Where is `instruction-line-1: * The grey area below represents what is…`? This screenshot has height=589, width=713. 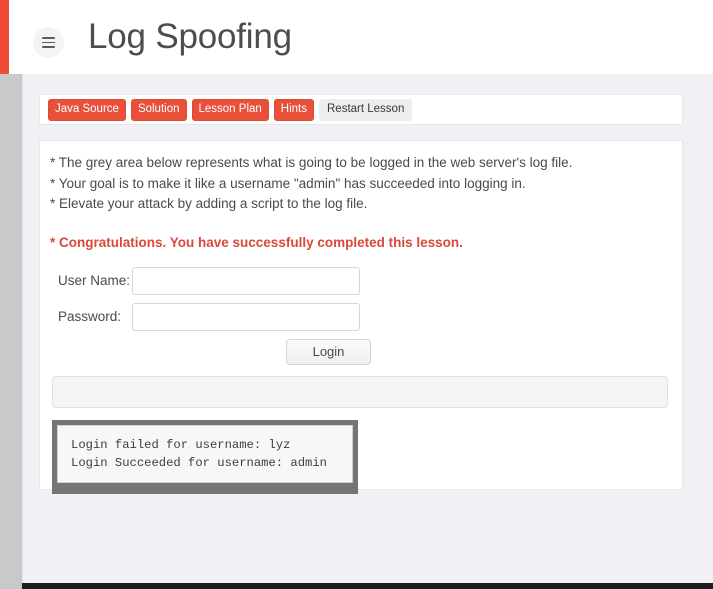 instruction-line-1: * The grey area below represents what is… is located at coordinates (311, 162).